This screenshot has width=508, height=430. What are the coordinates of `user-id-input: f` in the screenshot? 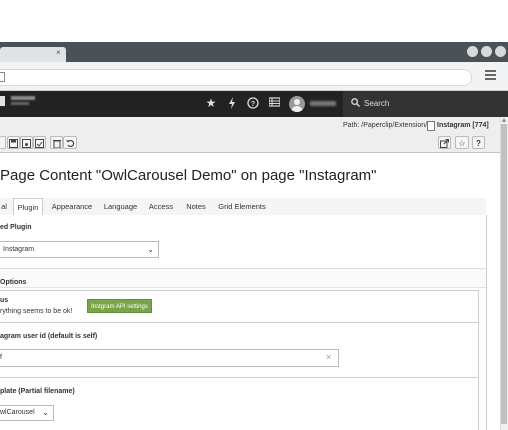 It's located at (169, 358).